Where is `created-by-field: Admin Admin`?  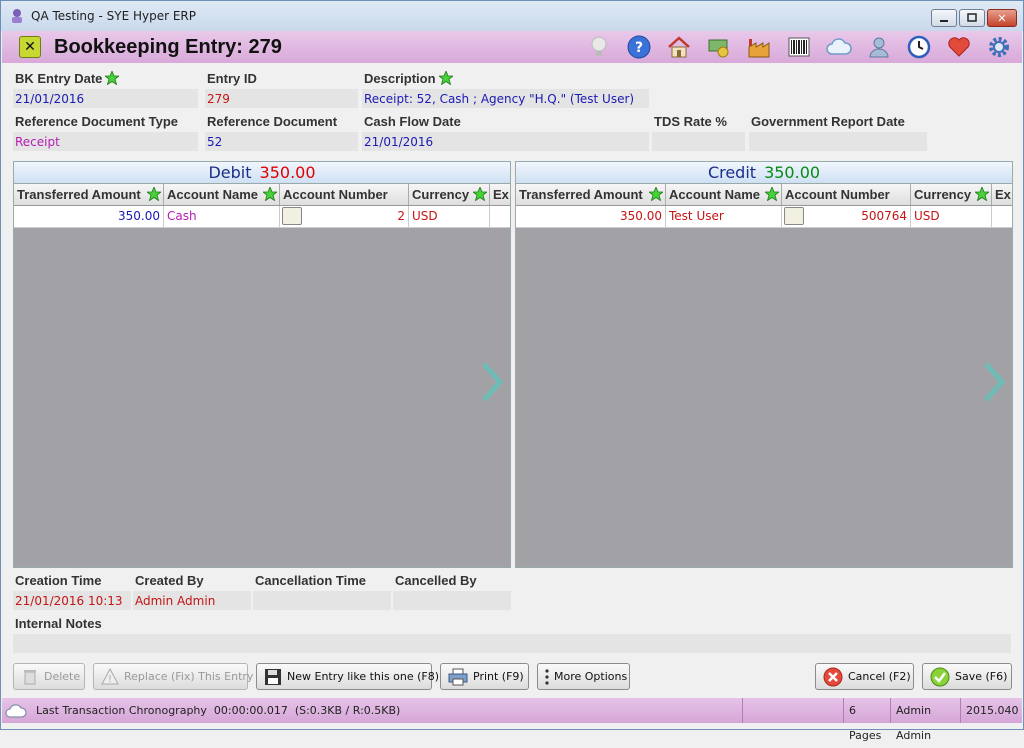
created-by-field: Admin Admin is located at coordinates (192, 600).